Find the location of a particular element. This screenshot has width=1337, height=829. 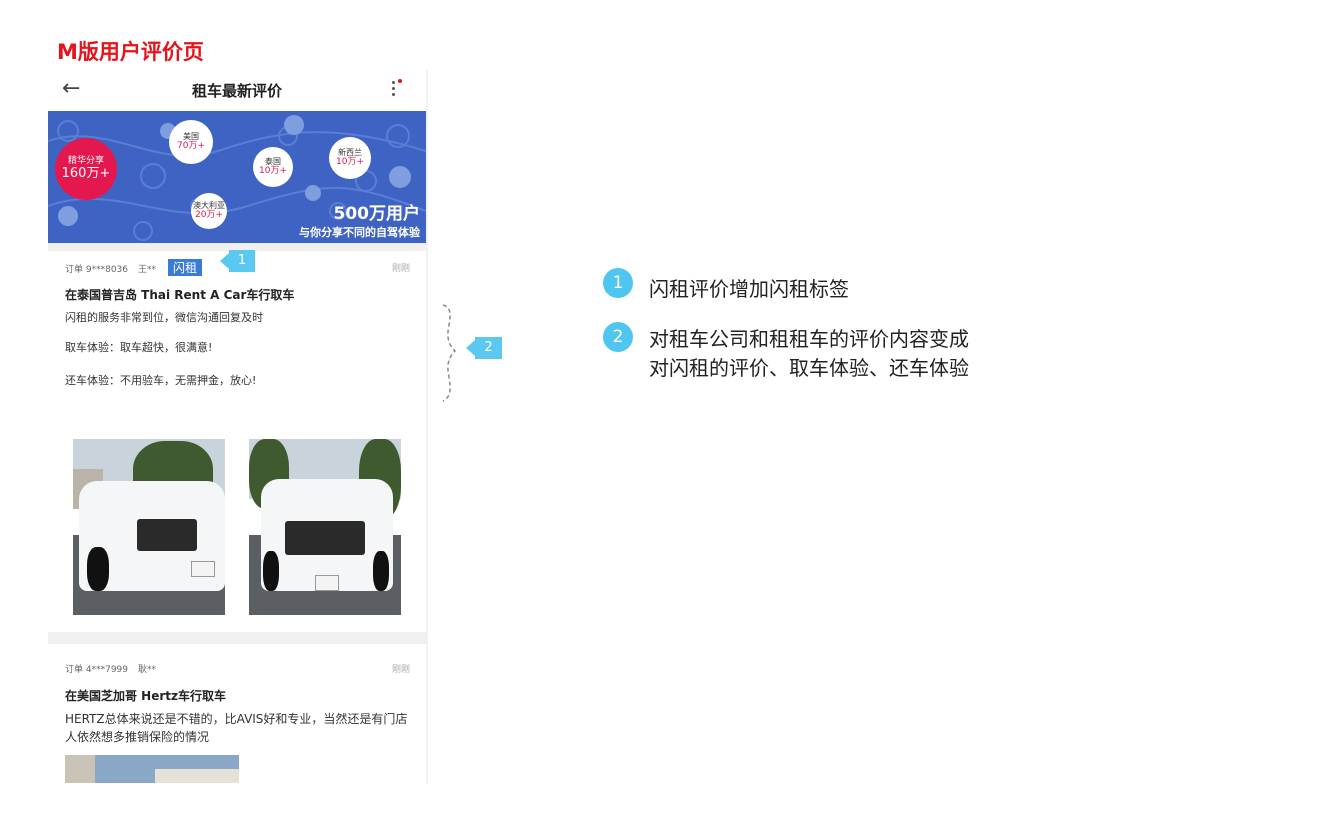

banner-bubble-thailand: 泰国 10万+ is located at coordinates (273, 167).